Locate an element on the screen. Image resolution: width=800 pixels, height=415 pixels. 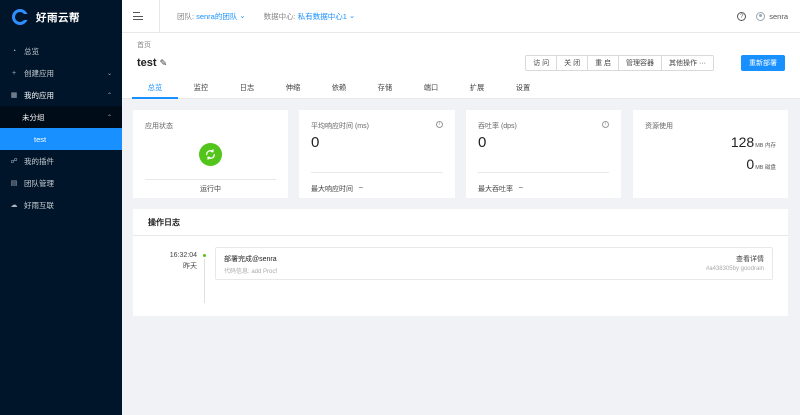
sidebar-item-label: 团队管理 is located at coordinates (39, 183).